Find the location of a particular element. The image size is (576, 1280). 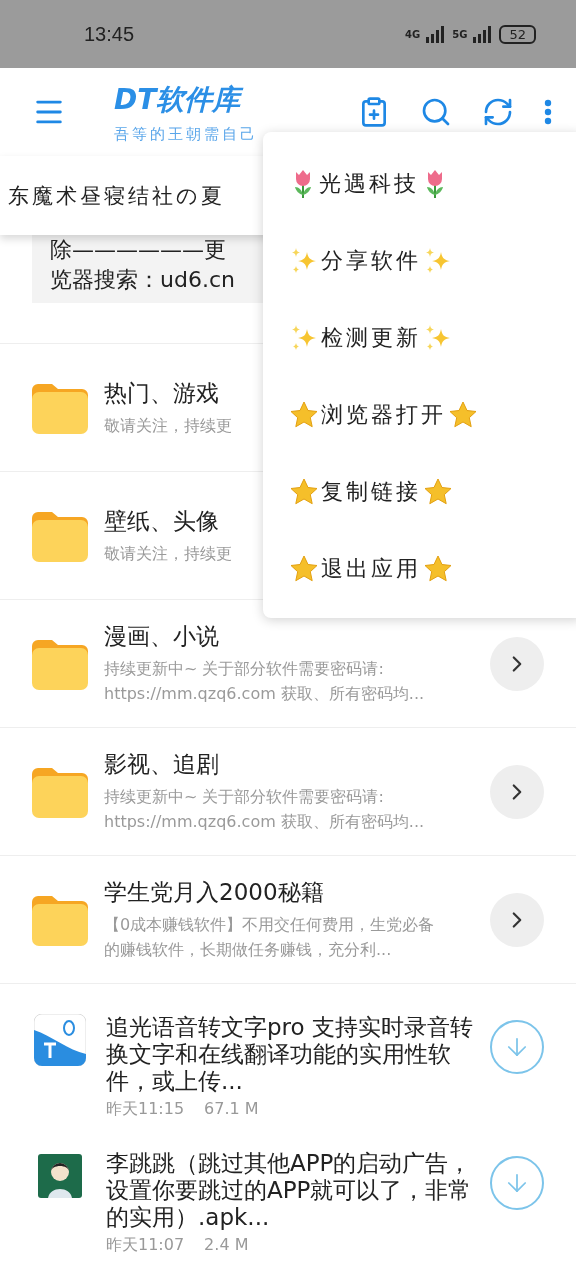

status-time: 13:45 is located at coordinates (109, 34).